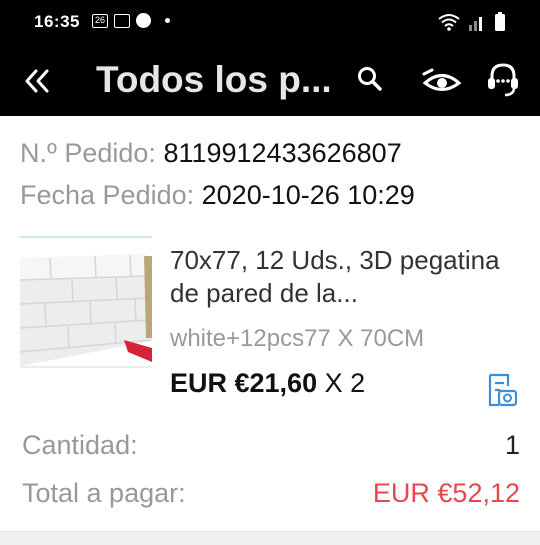  I want to click on status-right-icons, so click(472, 21).